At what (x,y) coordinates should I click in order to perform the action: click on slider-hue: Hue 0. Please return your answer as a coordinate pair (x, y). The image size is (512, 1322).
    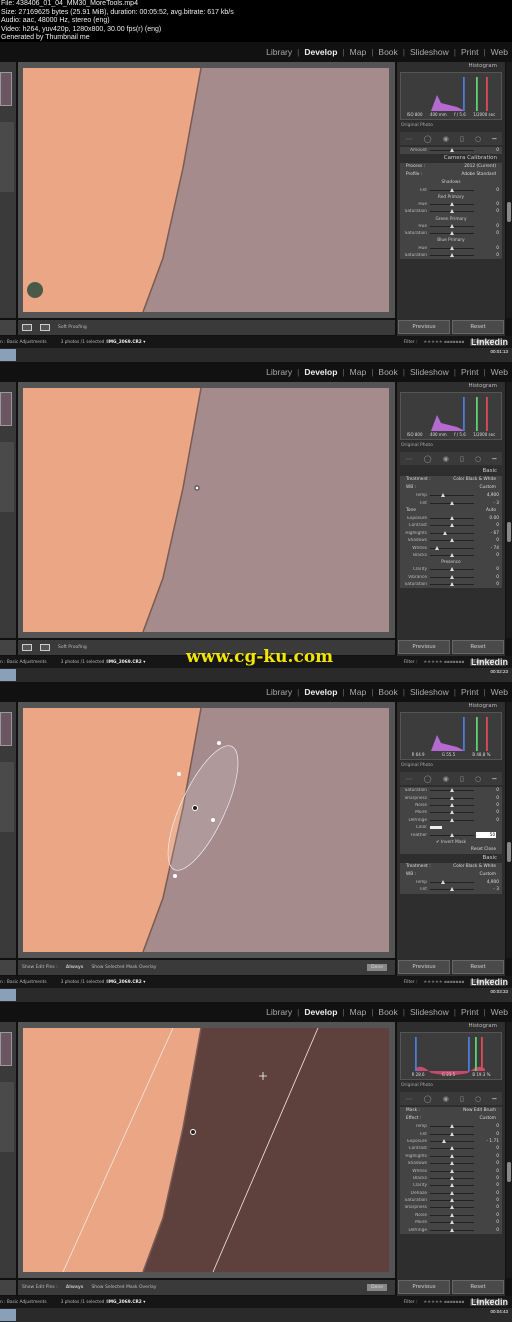
    Looking at the image, I should click on (451, 204).